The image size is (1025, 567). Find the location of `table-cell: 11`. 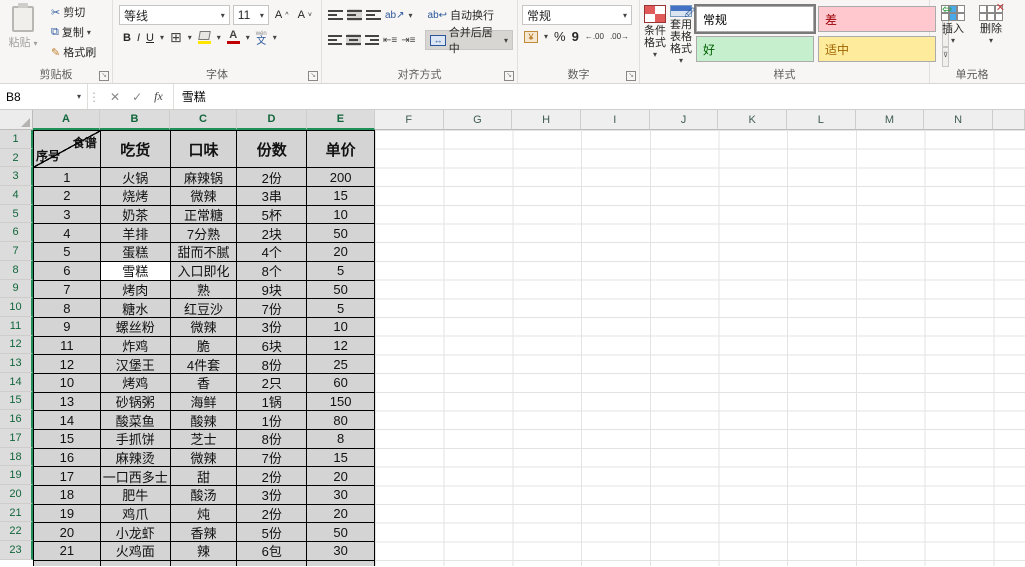

table-cell: 11 is located at coordinates (67, 346).